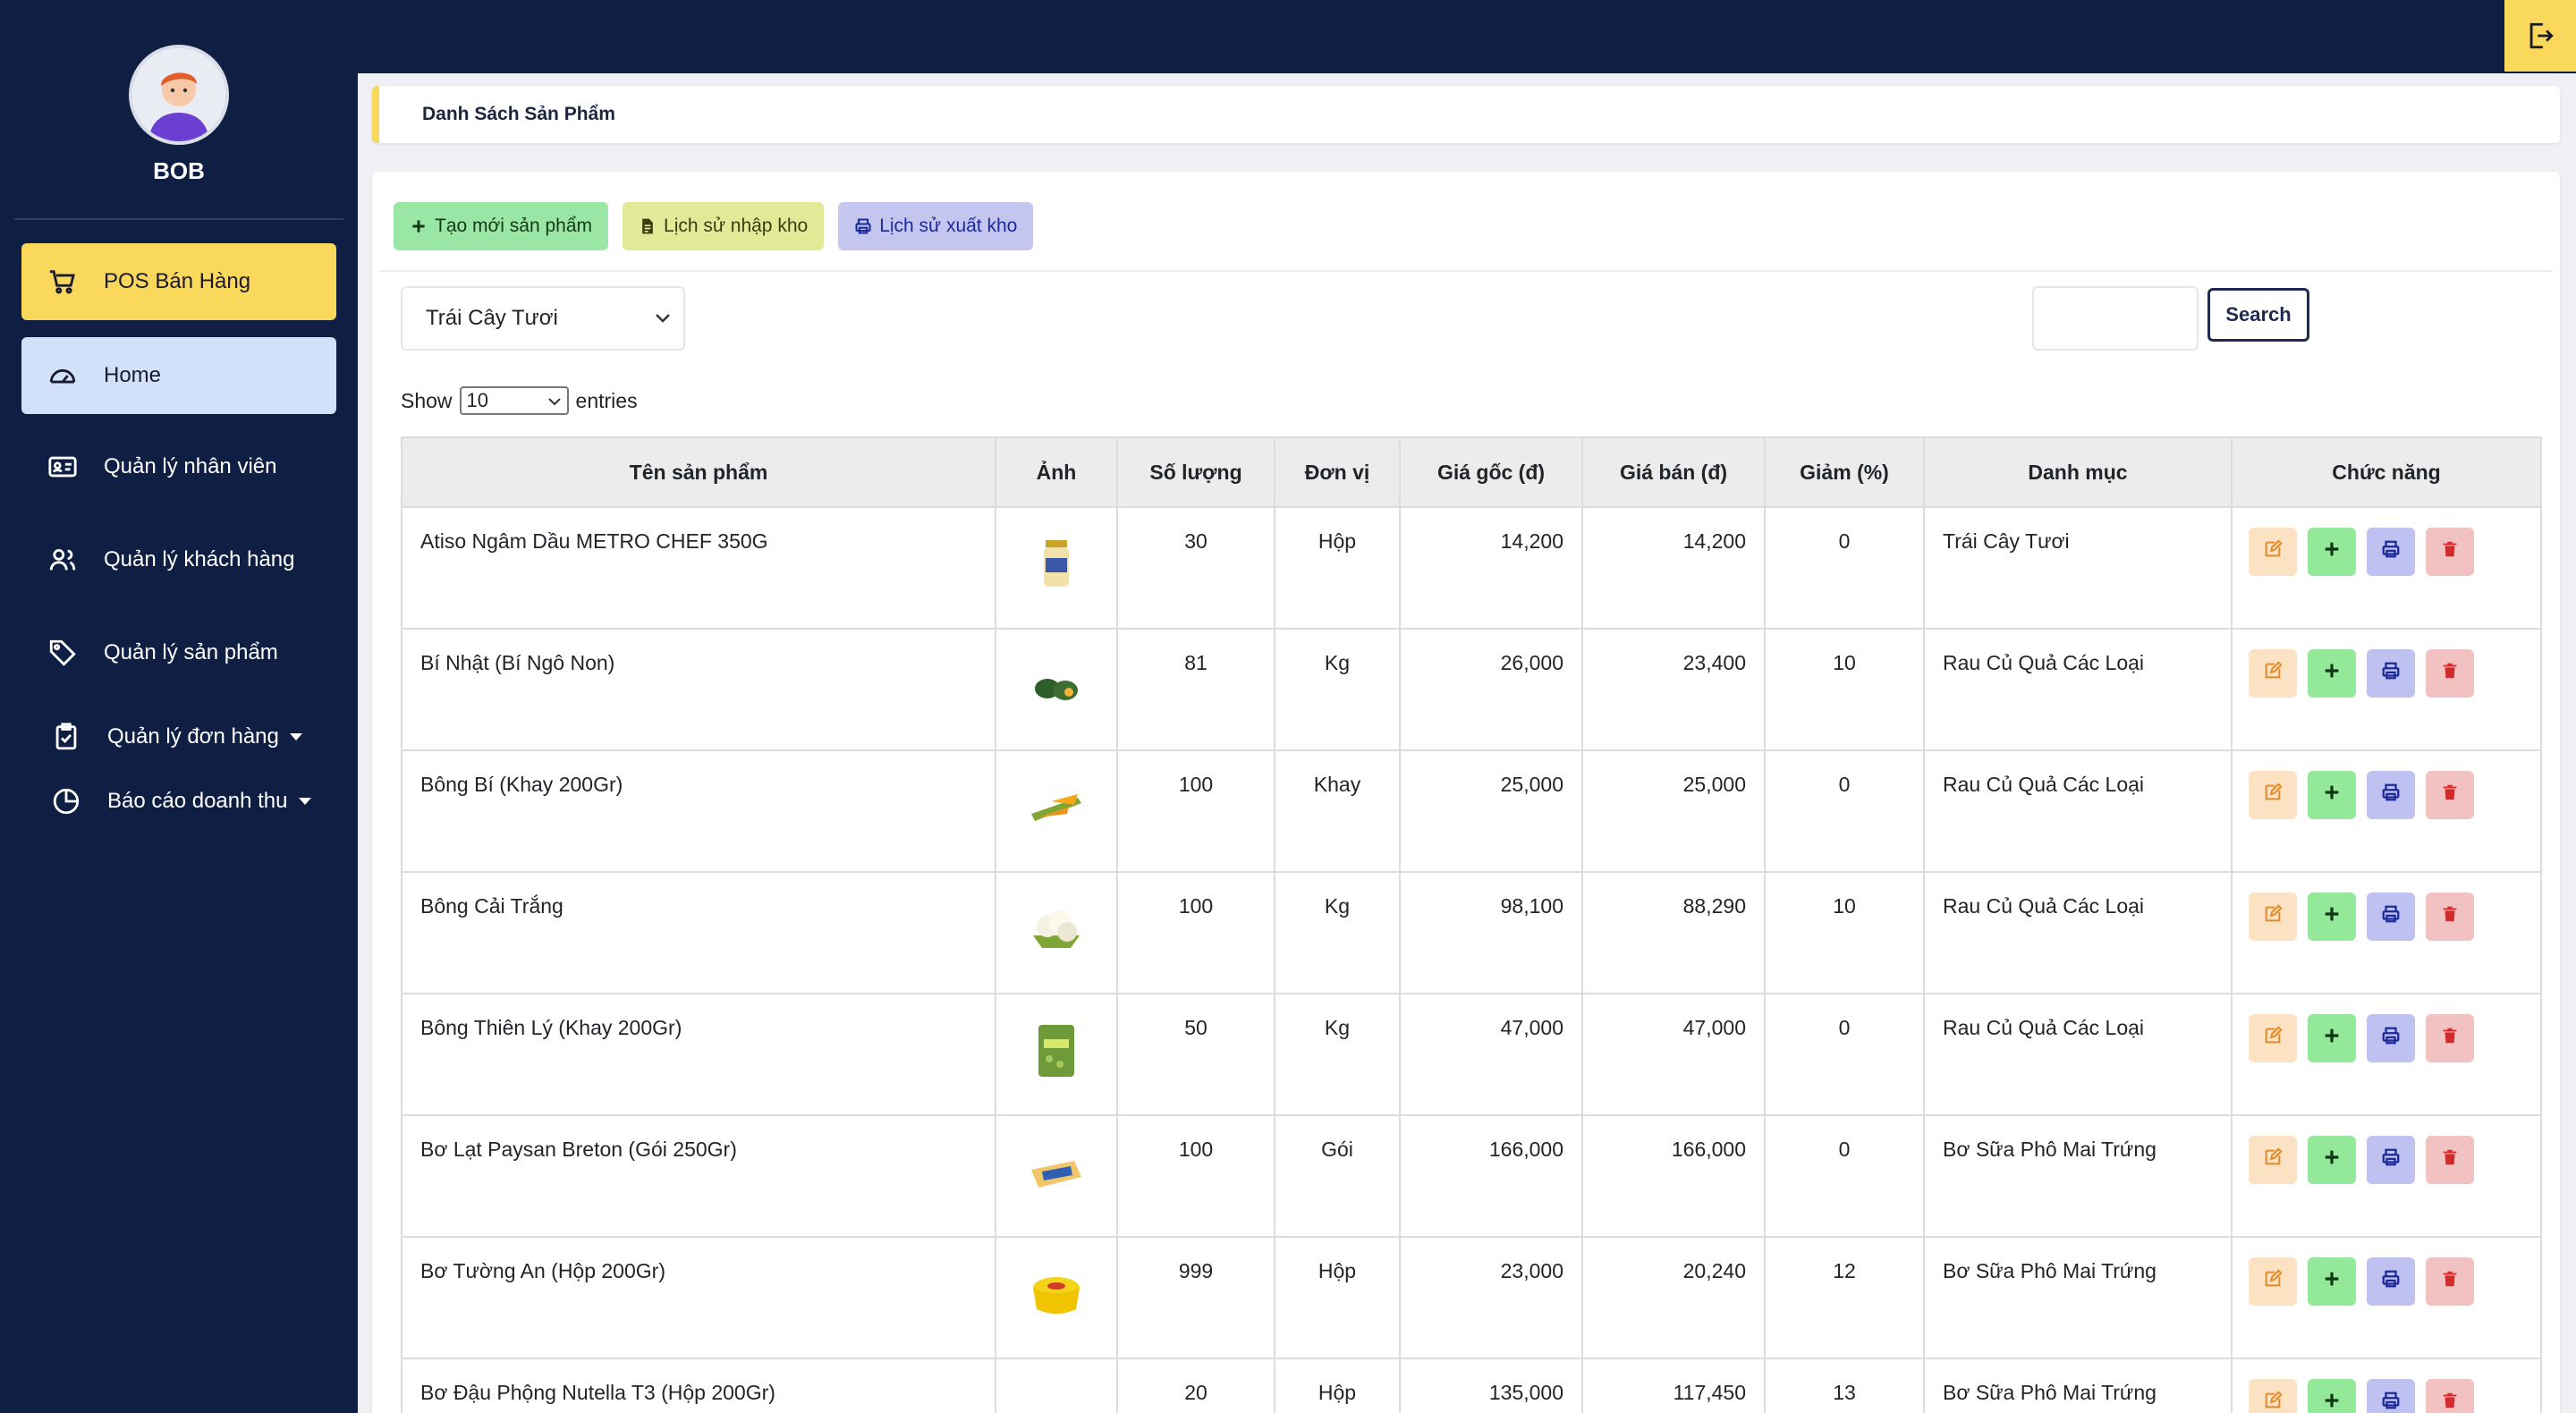 The height and width of the screenshot is (1413, 2576). What do you see at coordinates (1673, 472) in the screenshot?
I see `col-header-sale-price: Giá bán (đ)` at bounding box center [1673, 472].